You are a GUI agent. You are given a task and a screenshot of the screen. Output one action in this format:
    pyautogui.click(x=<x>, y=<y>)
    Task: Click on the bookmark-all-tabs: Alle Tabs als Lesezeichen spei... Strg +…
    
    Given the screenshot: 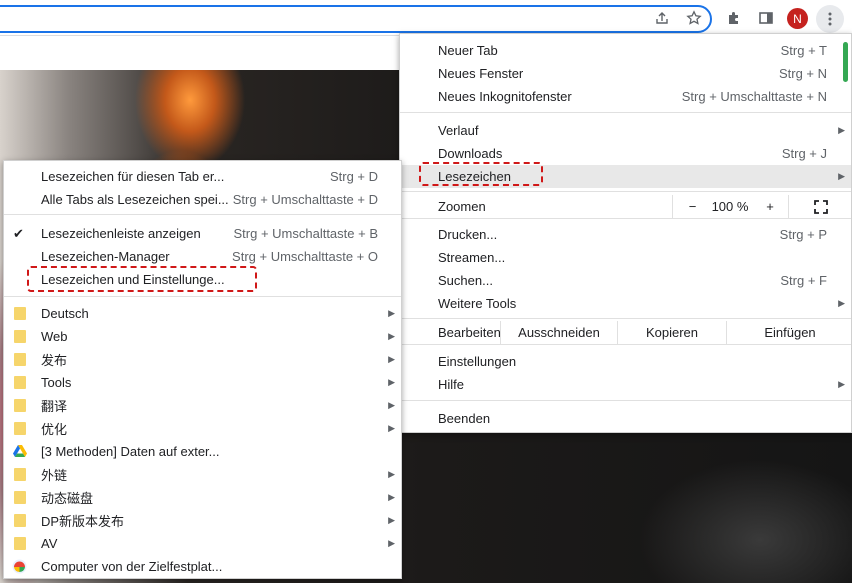 What is the action you would take?
    pyautogui.click(x=202, y=199)
    